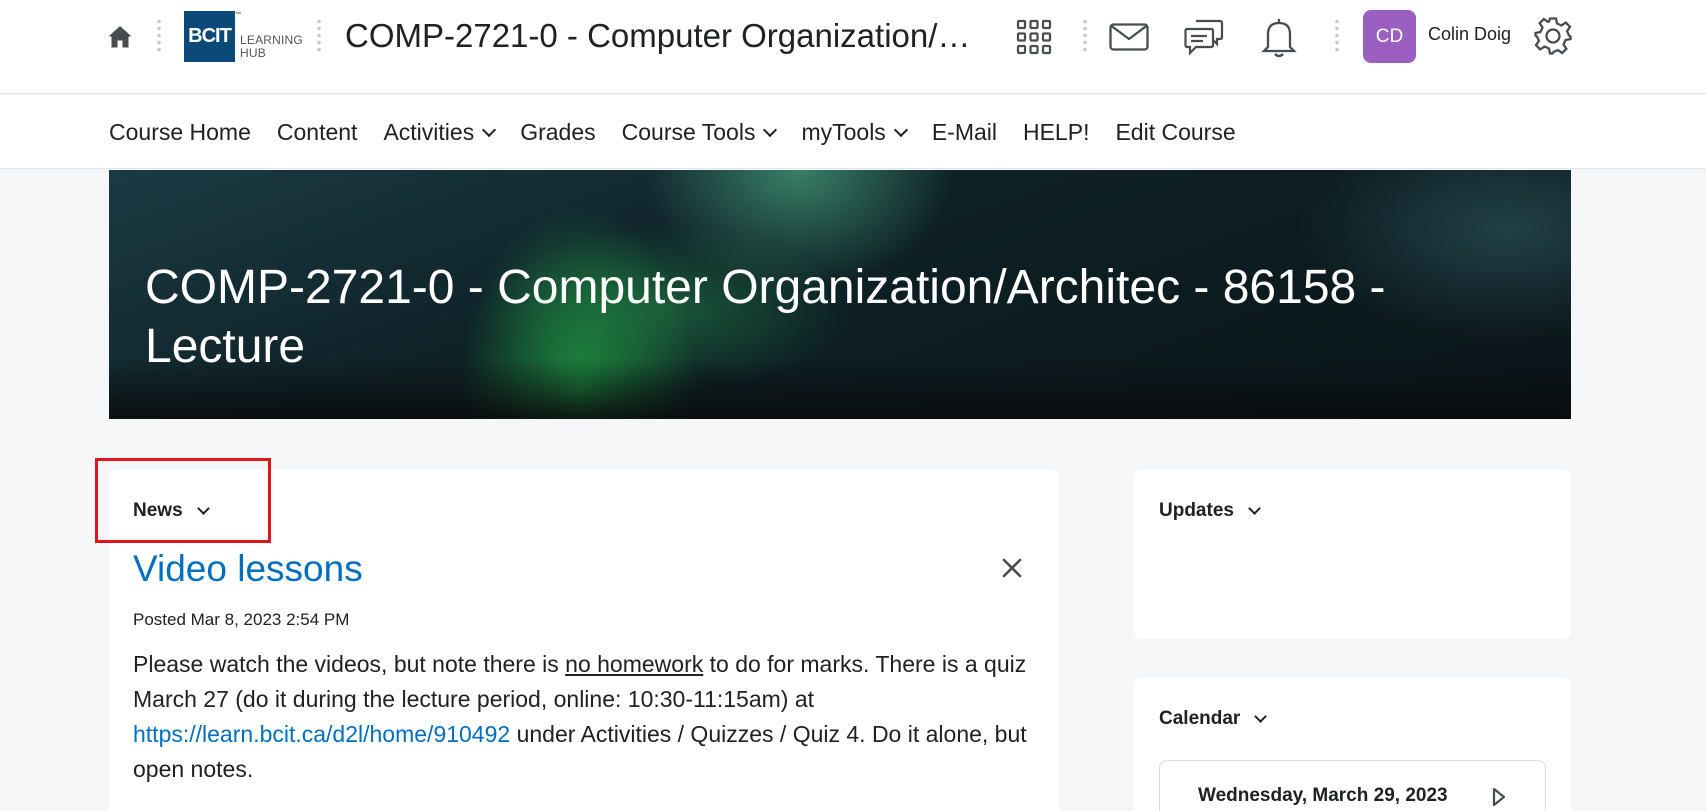 The width and height of the screenshot is (1706, 811). What do you see at coordinates (1014, 570) in the screenshot?
I see `close-icon` at bounding box center [1014, 570].